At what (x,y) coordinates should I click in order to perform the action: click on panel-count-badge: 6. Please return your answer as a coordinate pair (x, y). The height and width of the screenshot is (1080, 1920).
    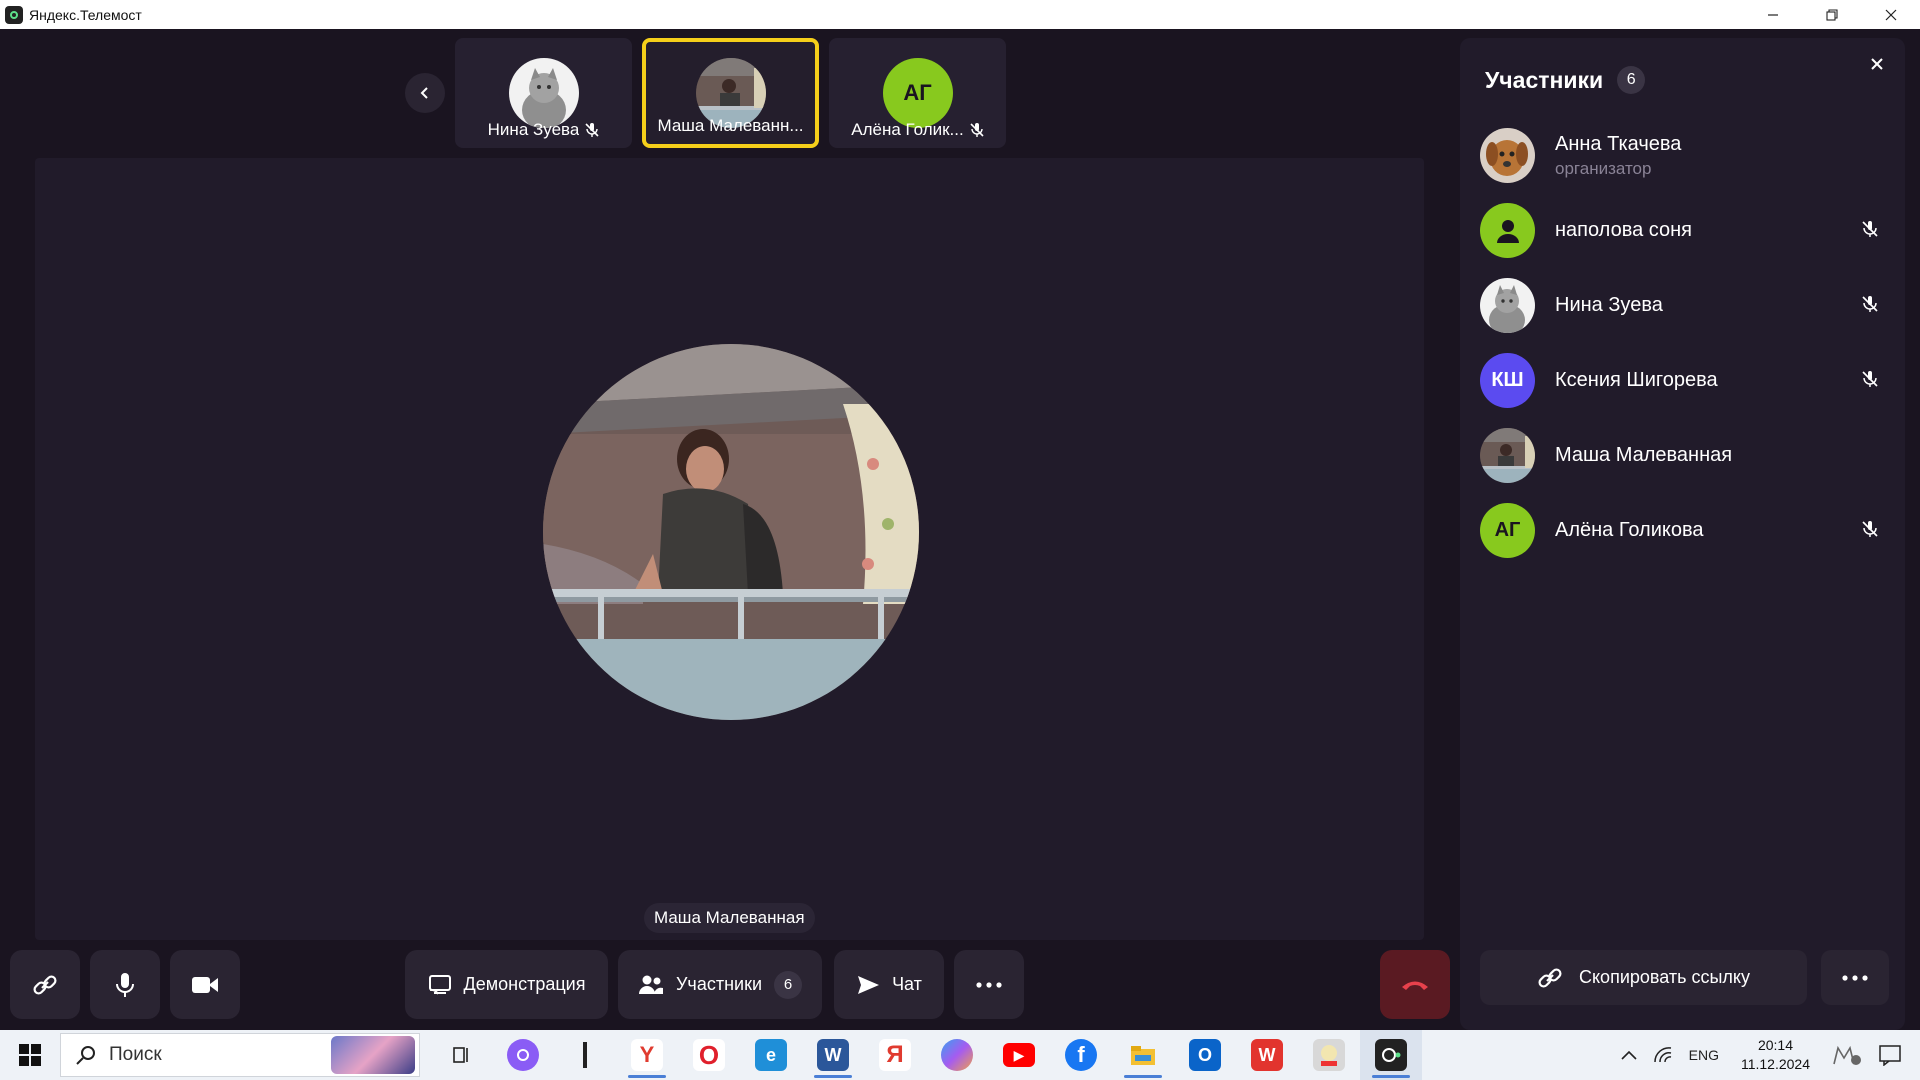
    Looking at the image, I should click on (1631, 80).